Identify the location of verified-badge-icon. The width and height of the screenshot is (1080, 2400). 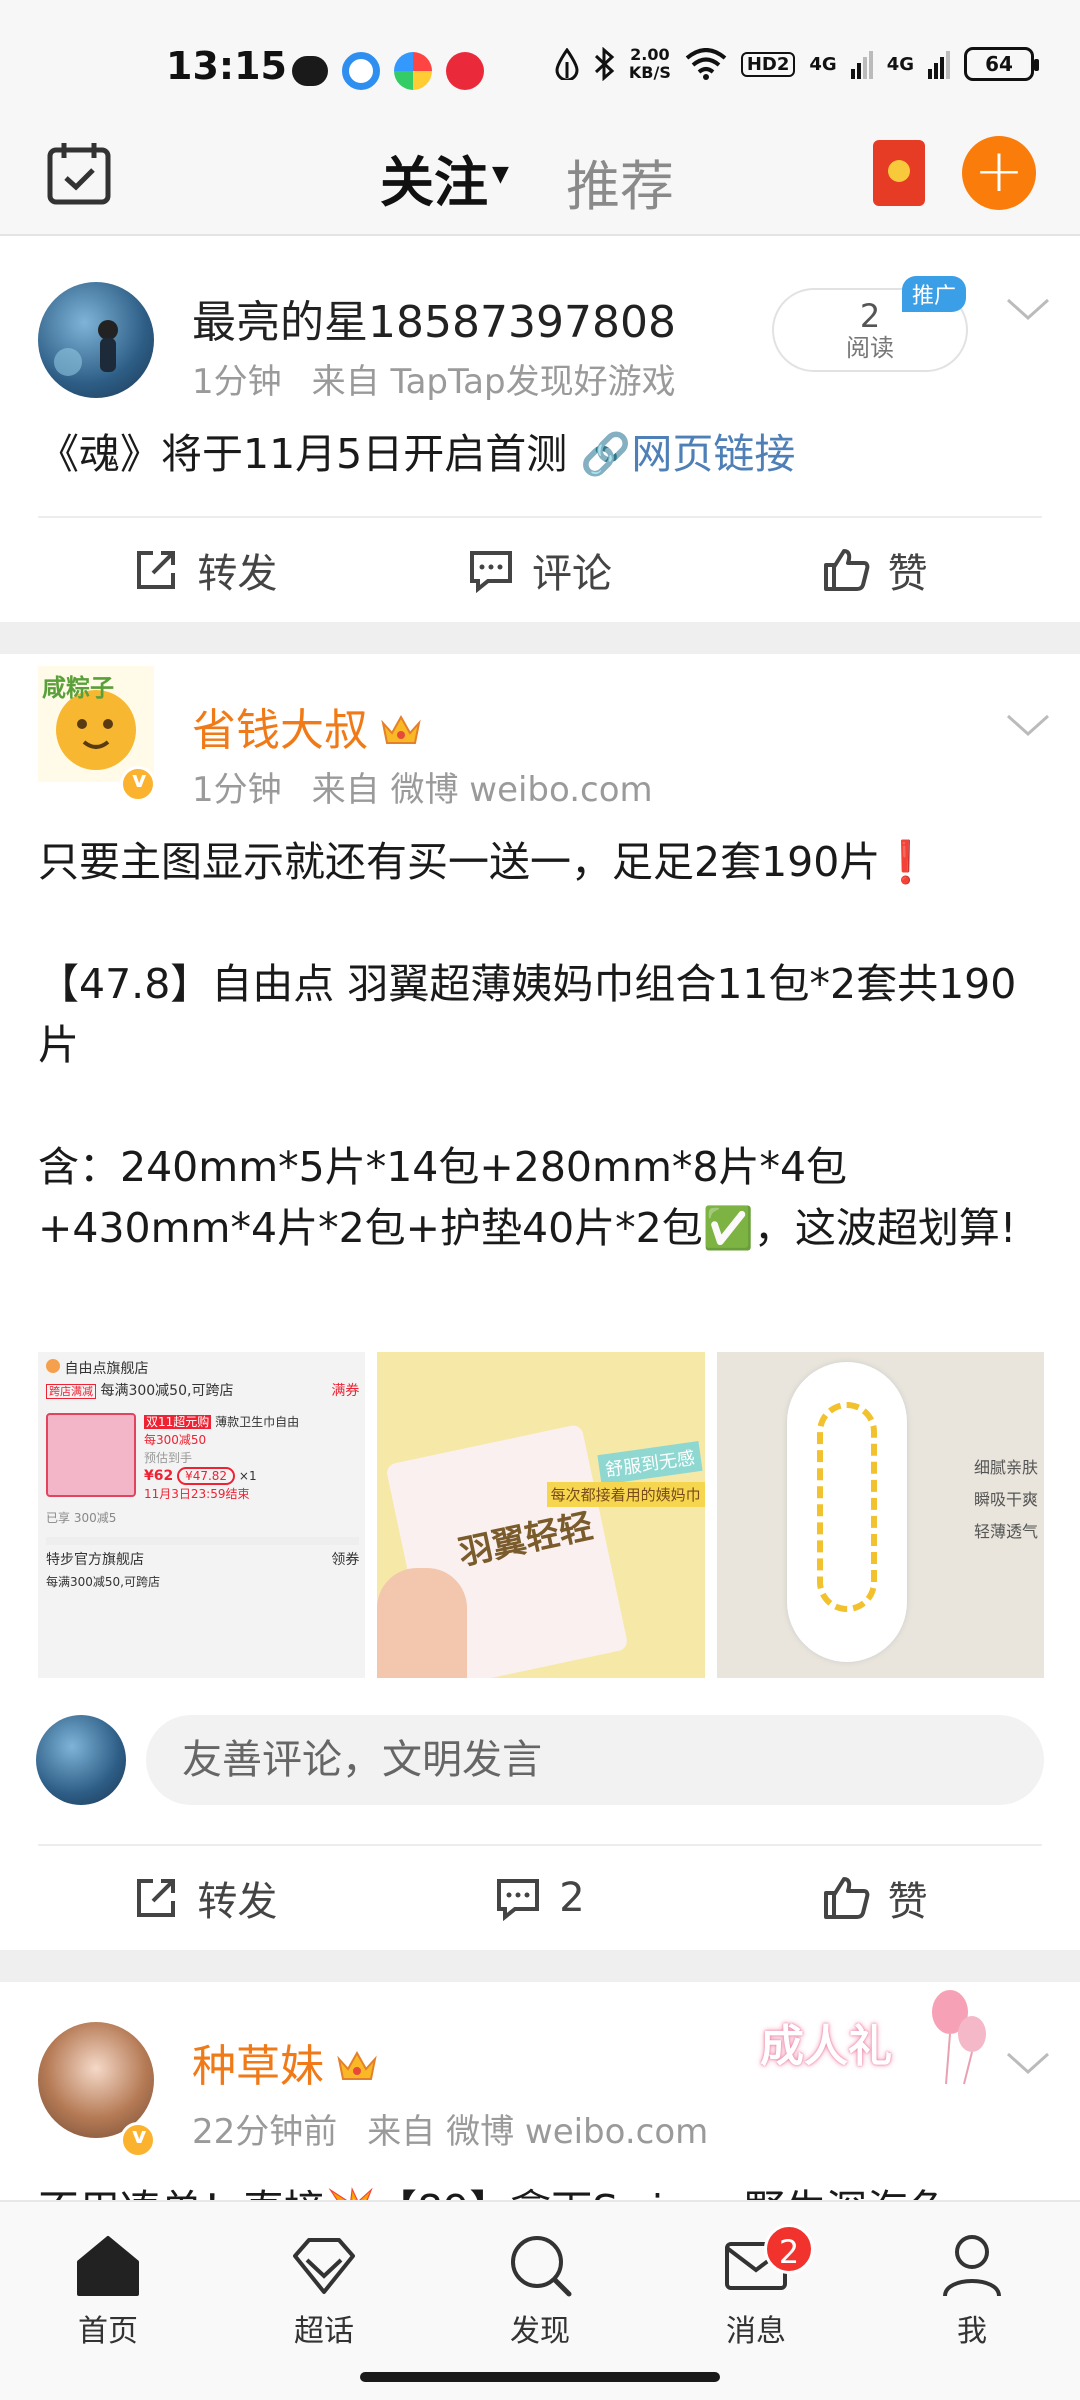
(138, 2140).